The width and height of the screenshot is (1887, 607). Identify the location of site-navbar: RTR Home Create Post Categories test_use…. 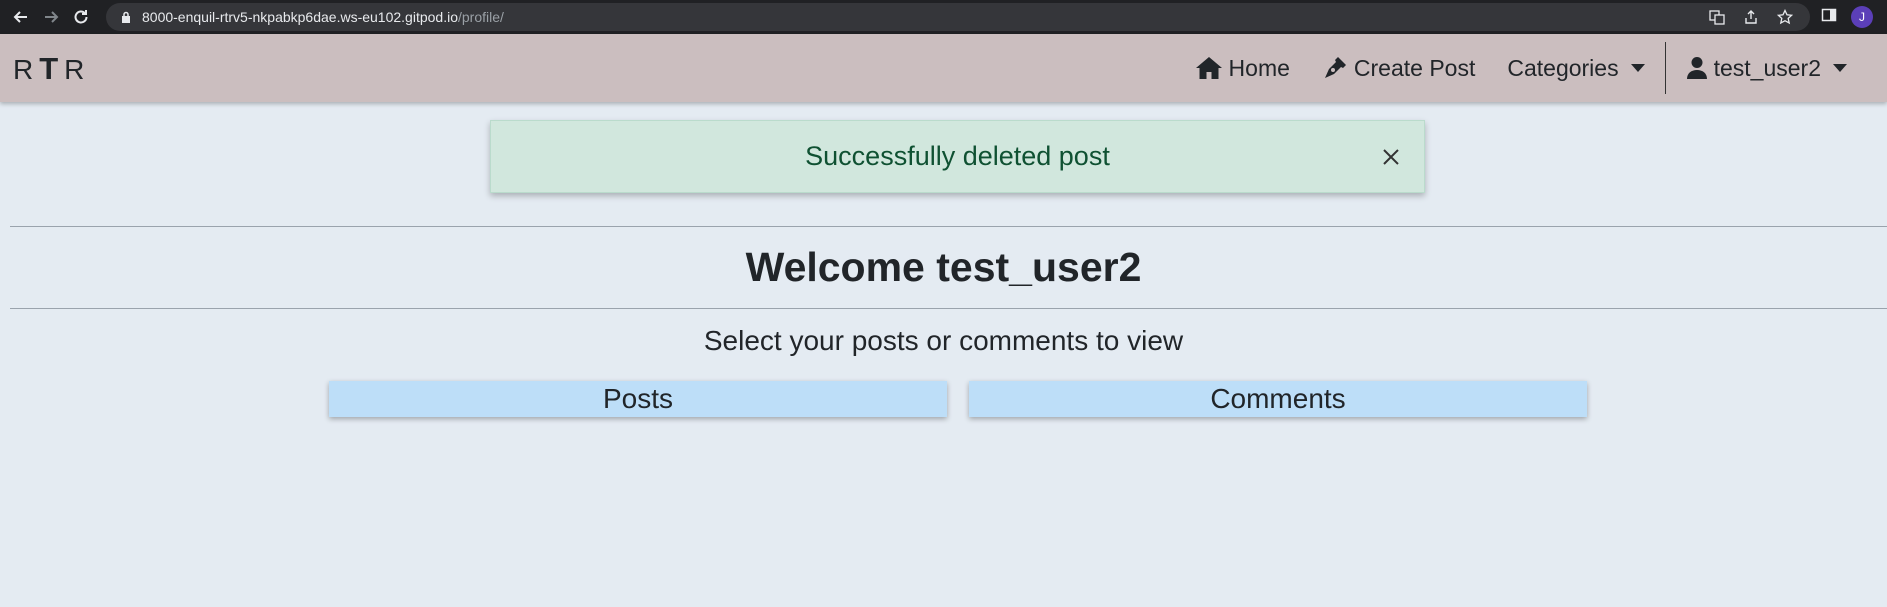
(943, 68).